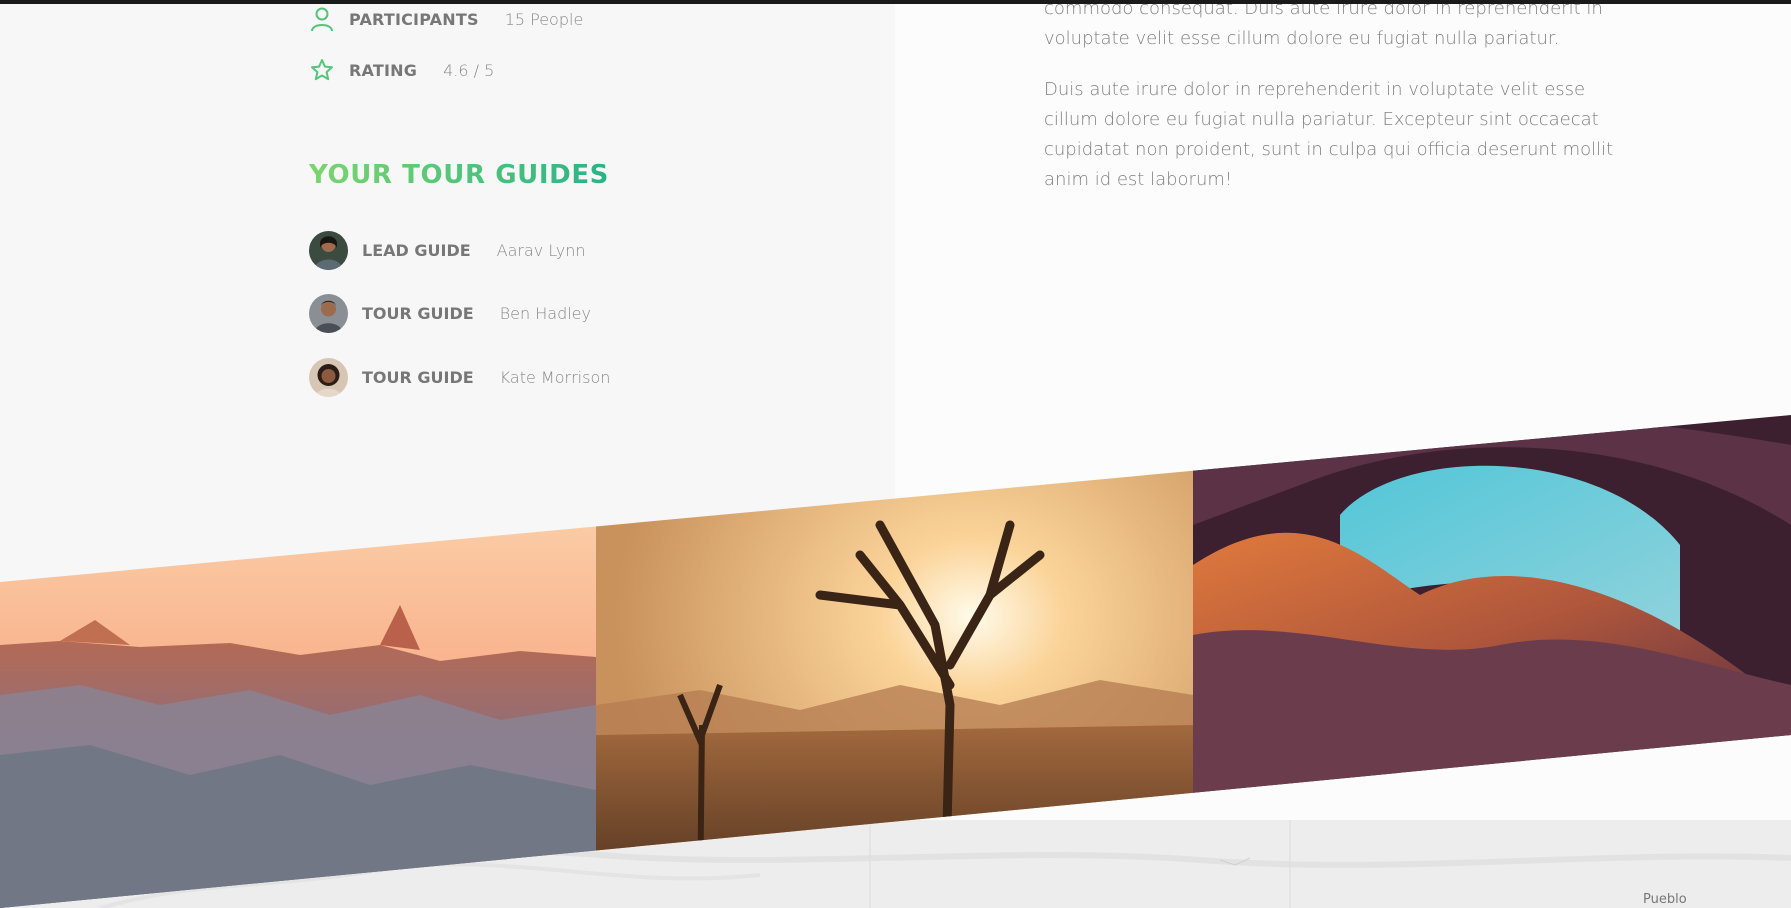  Describe the element at coordinates (414, 19) in the screenshot. I see `fact-label: PARTICIPANTS` at that location.